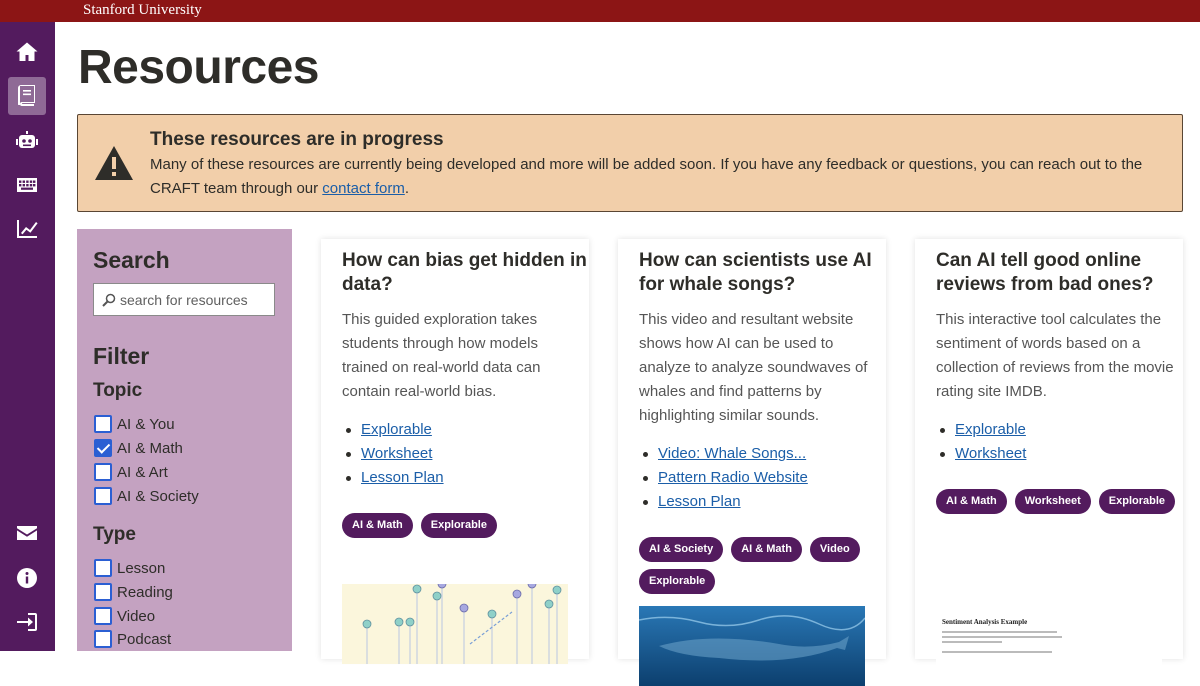  Describe the element at coordinates (124, 616) in the screenshot. I see `type-video: Video` at that location.